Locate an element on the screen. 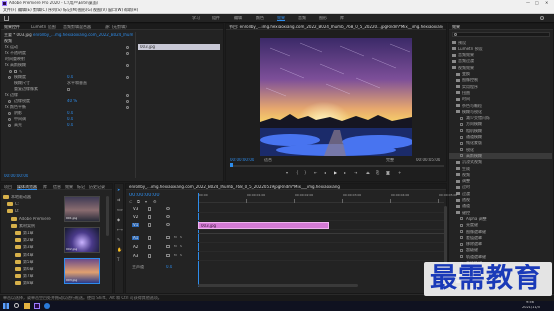 Image resolution: width=554 pixels, height=311 pixels. effects-tree-item: 高斯模糊 is located at coordinates (500, 156).